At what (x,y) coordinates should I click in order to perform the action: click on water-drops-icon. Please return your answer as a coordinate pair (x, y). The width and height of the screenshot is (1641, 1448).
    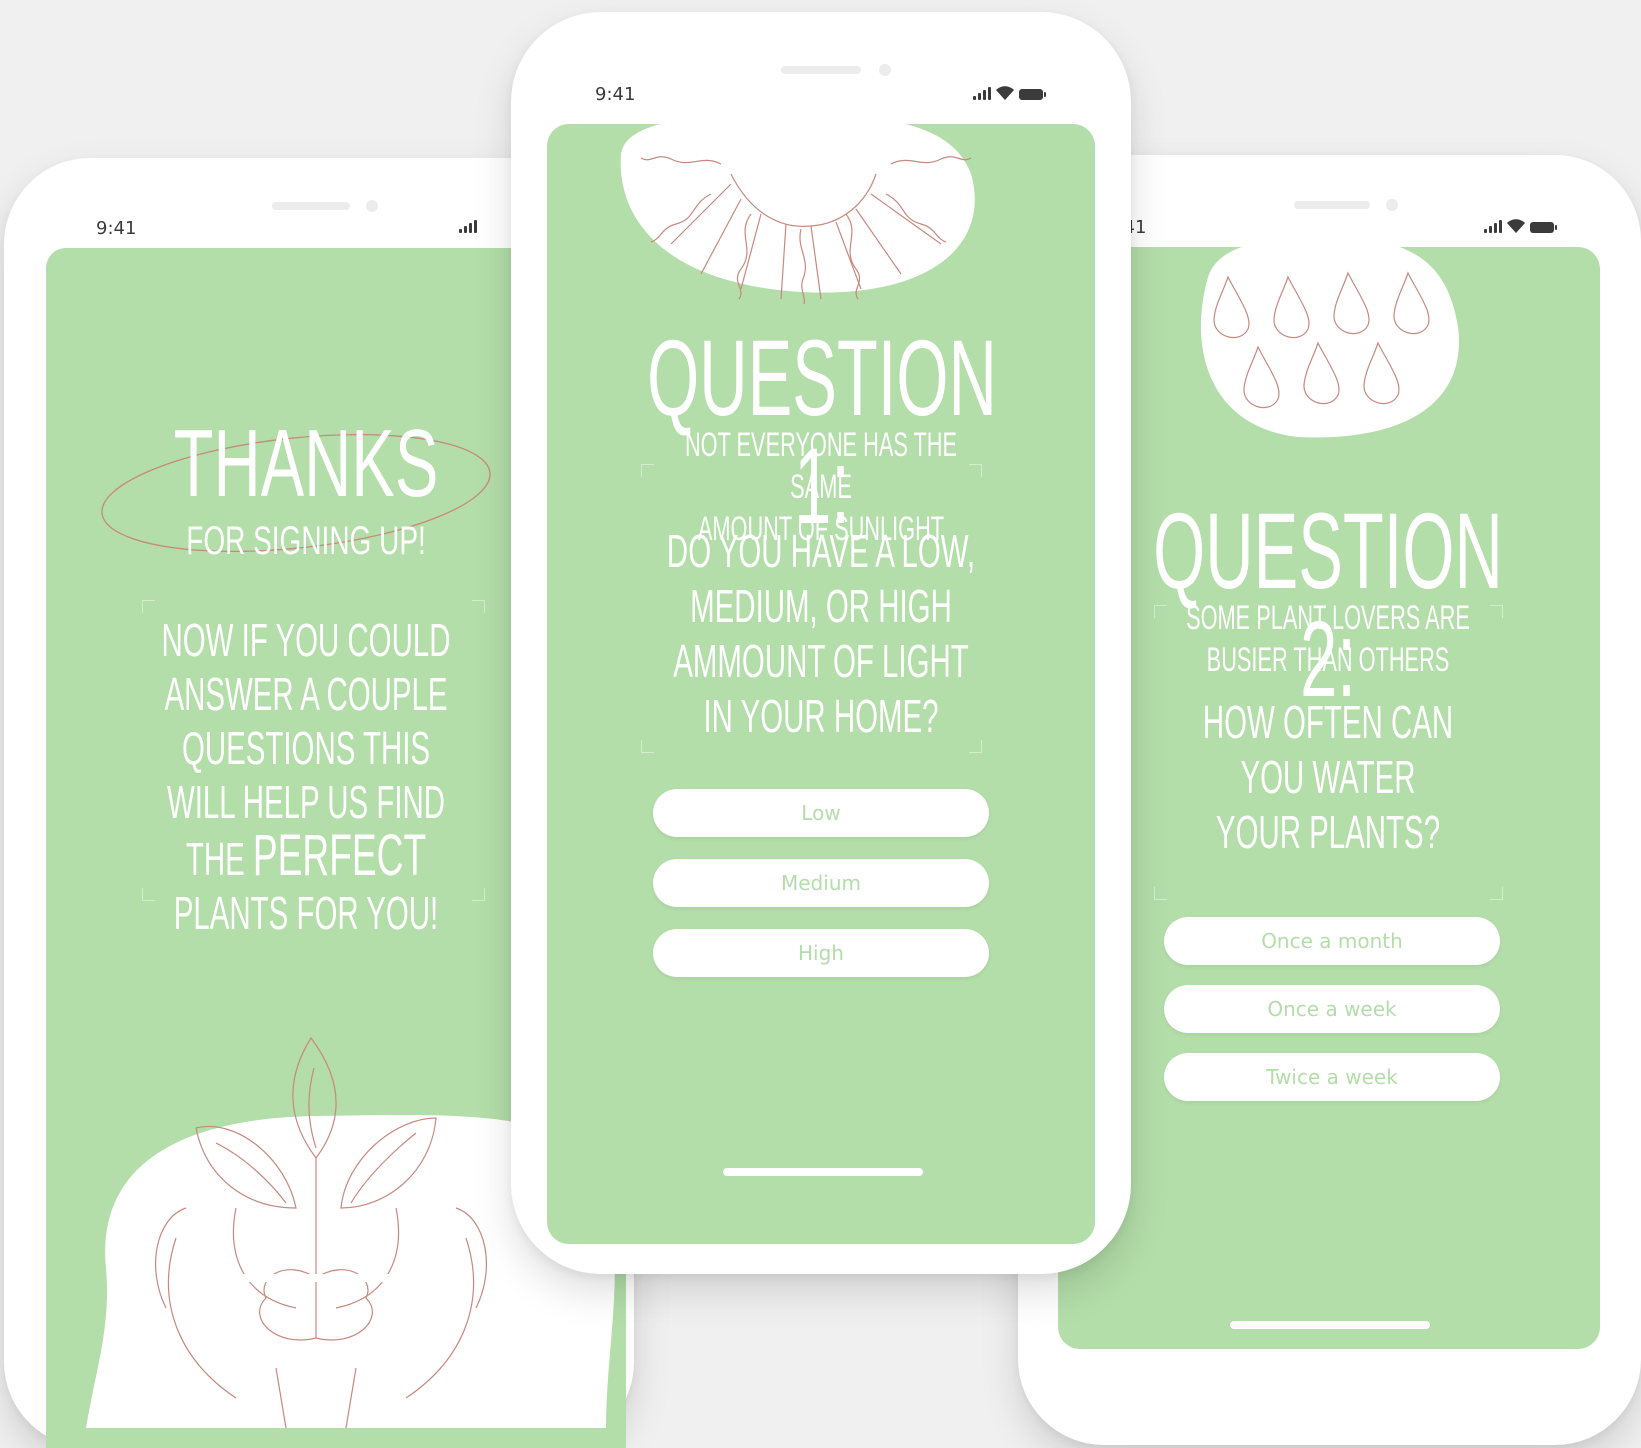
    Looking at the image, I should click on (1329, 342).